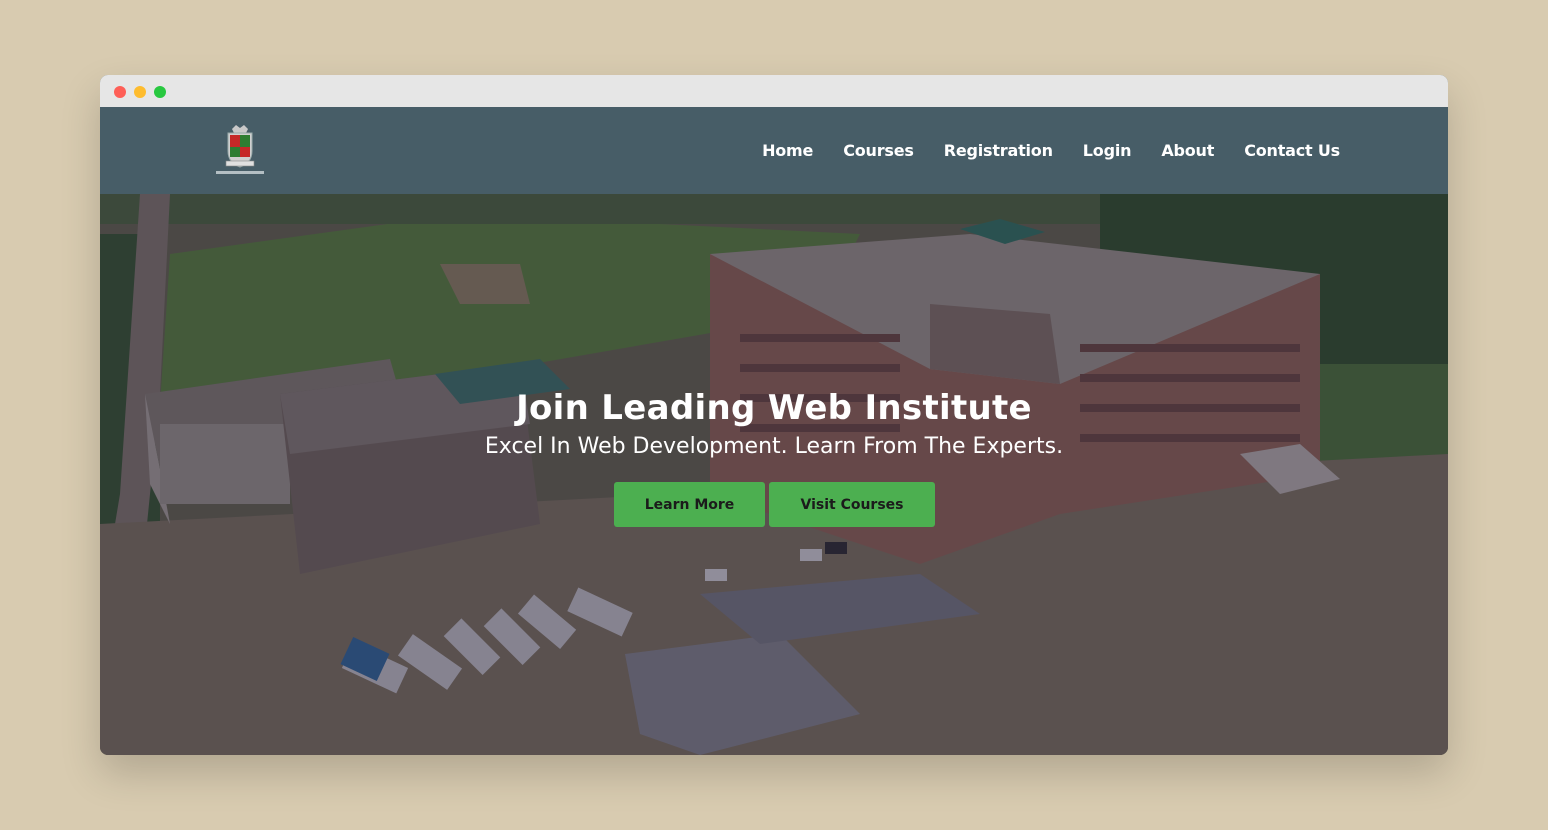  What do you see at coordinates (774, 91) in the screenshot?
I see `window-titlebar` at bounding box center [774, 91].